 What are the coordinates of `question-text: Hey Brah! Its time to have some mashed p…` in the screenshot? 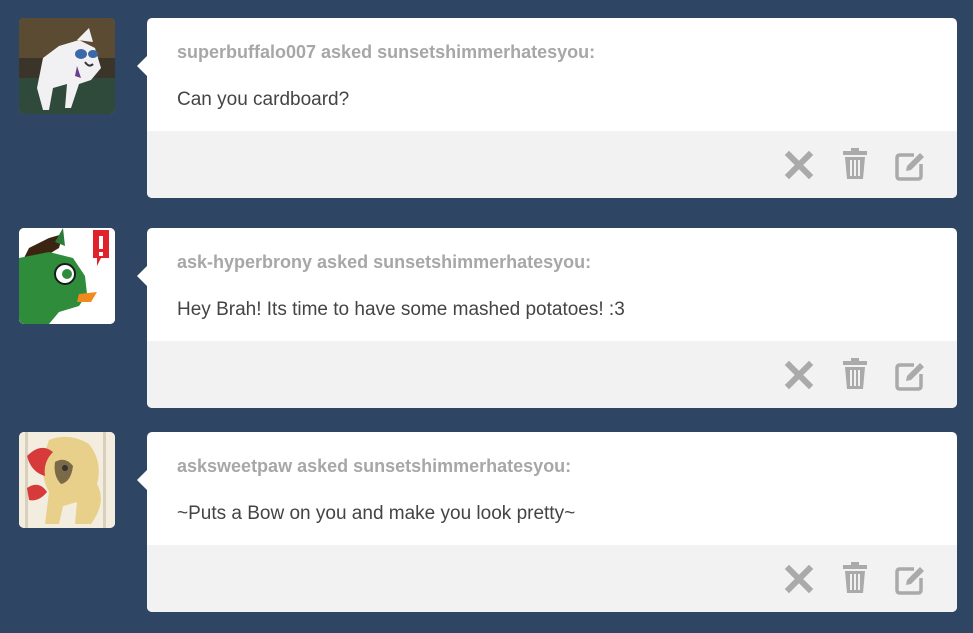 It's located at (401, 309).